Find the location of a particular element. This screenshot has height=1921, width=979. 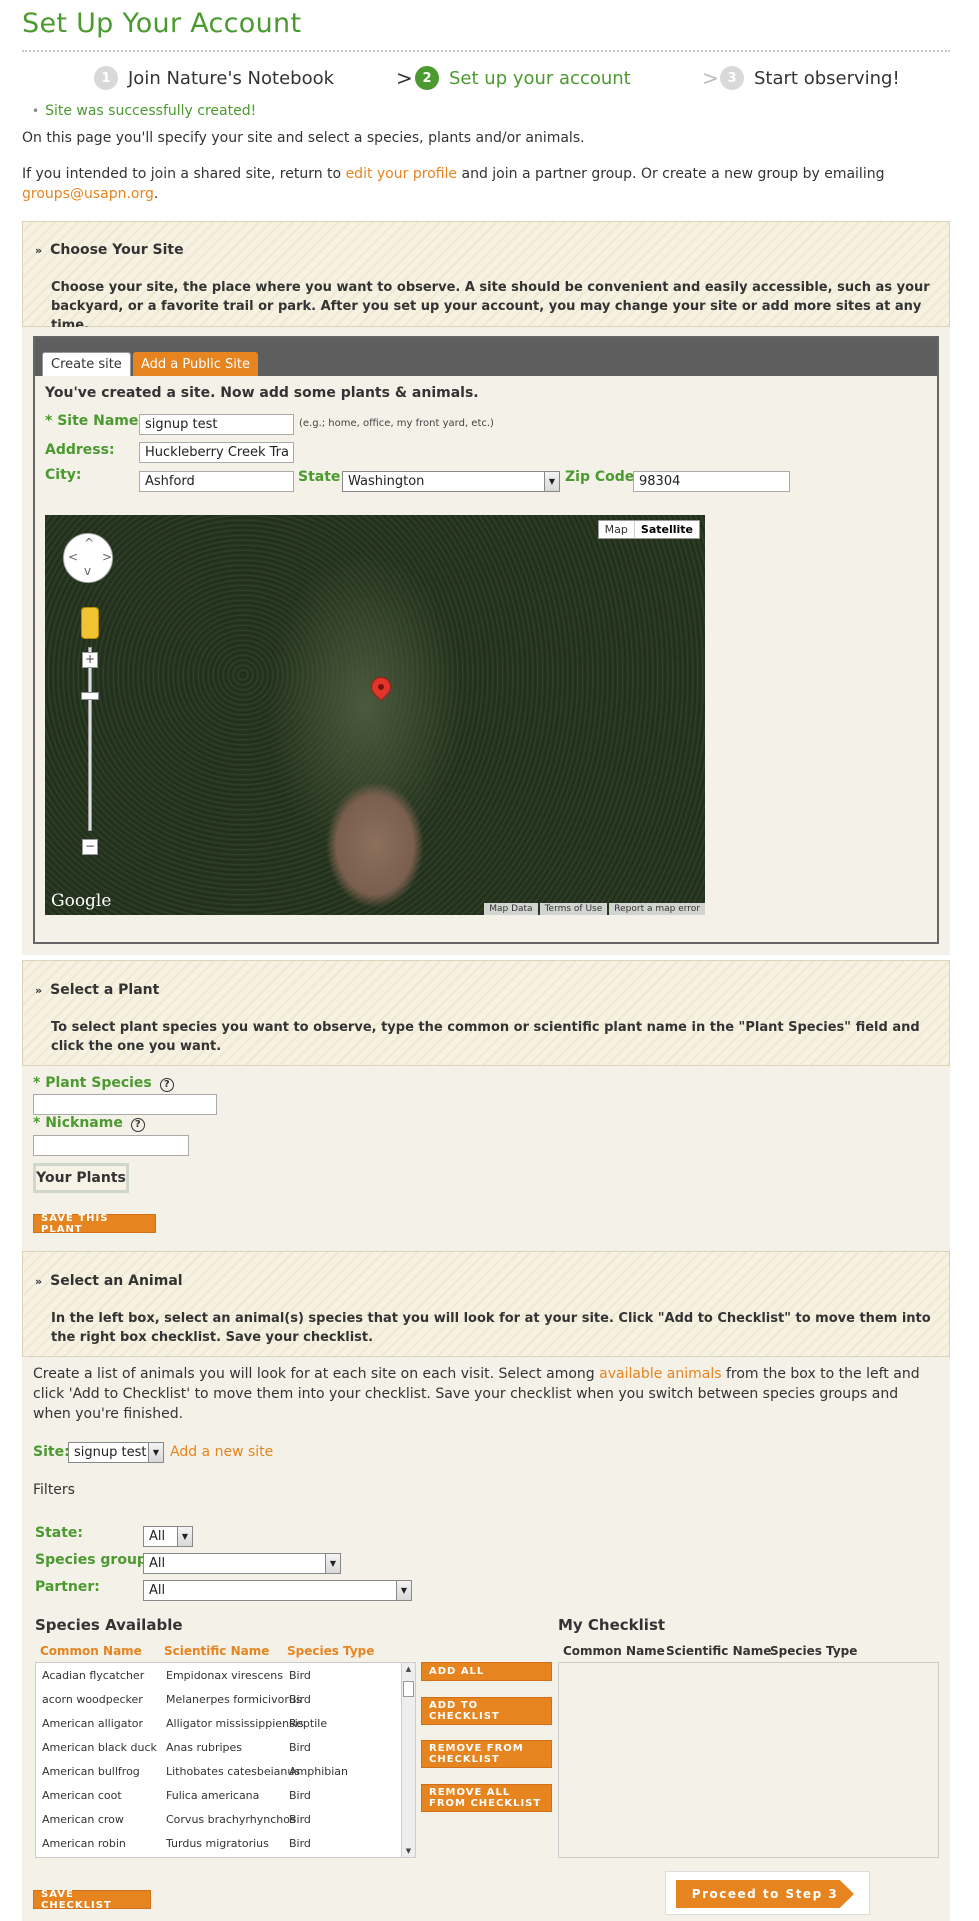

address-input is located at coordinates (216, 452).